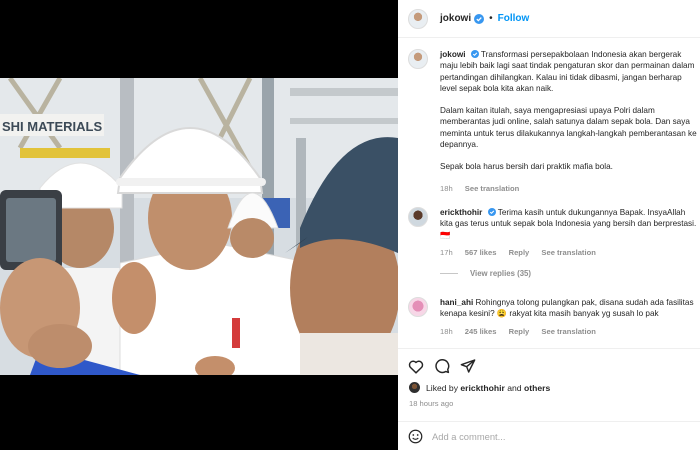  Describe the element at coordinates (549, 366) in the screenshot. I see `action-icons-row` at that location.